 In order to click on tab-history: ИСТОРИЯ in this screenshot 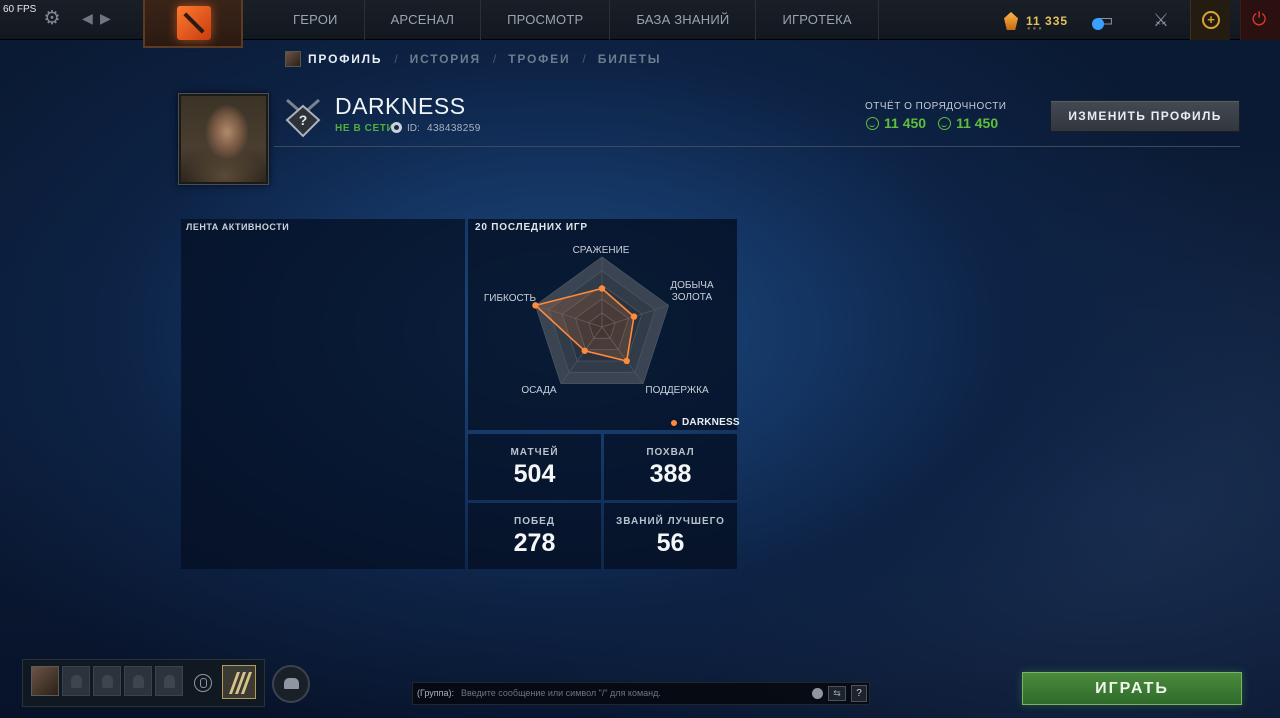, I will do `click(445, 59)`.